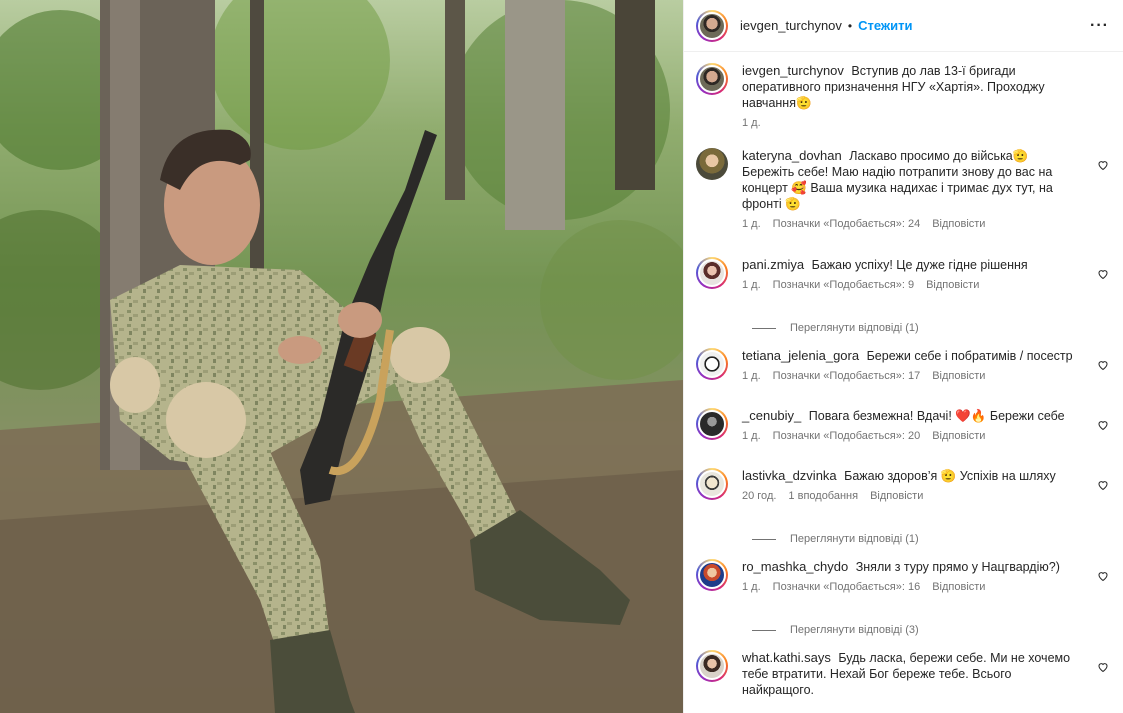 The image size is (1123, 713). I want to click on comment-text: Зняли з туру прямо у Нацгвардію?), so click(957, 567).